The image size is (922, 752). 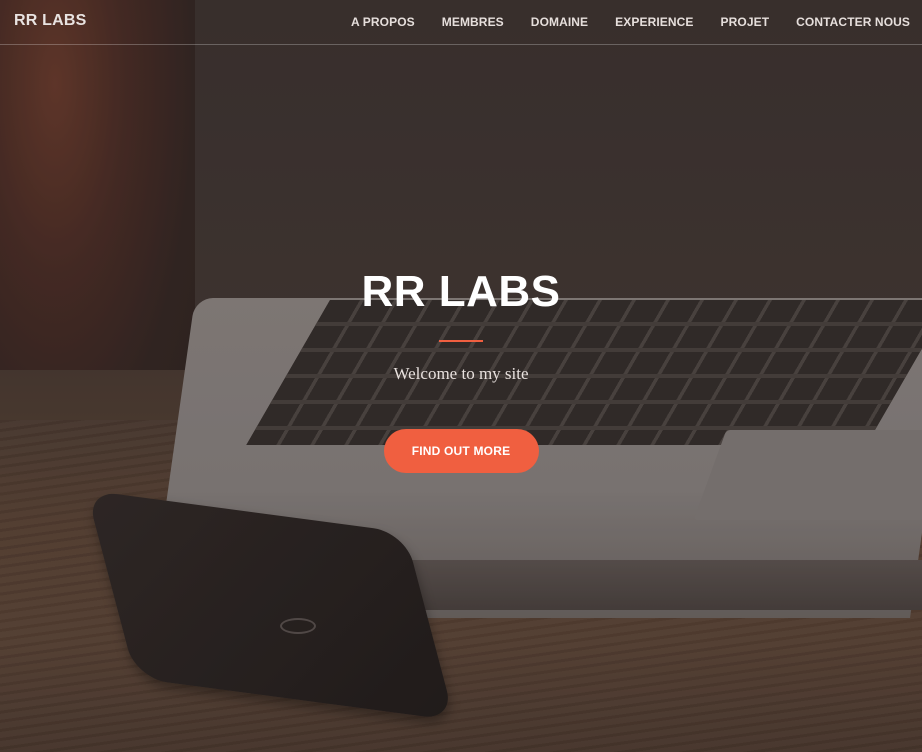 What do you see at coordinates (461, 451) in the screenshot?
I see `find-out-more-button: FIND OUT MORE` at bounding box center [461, 451].